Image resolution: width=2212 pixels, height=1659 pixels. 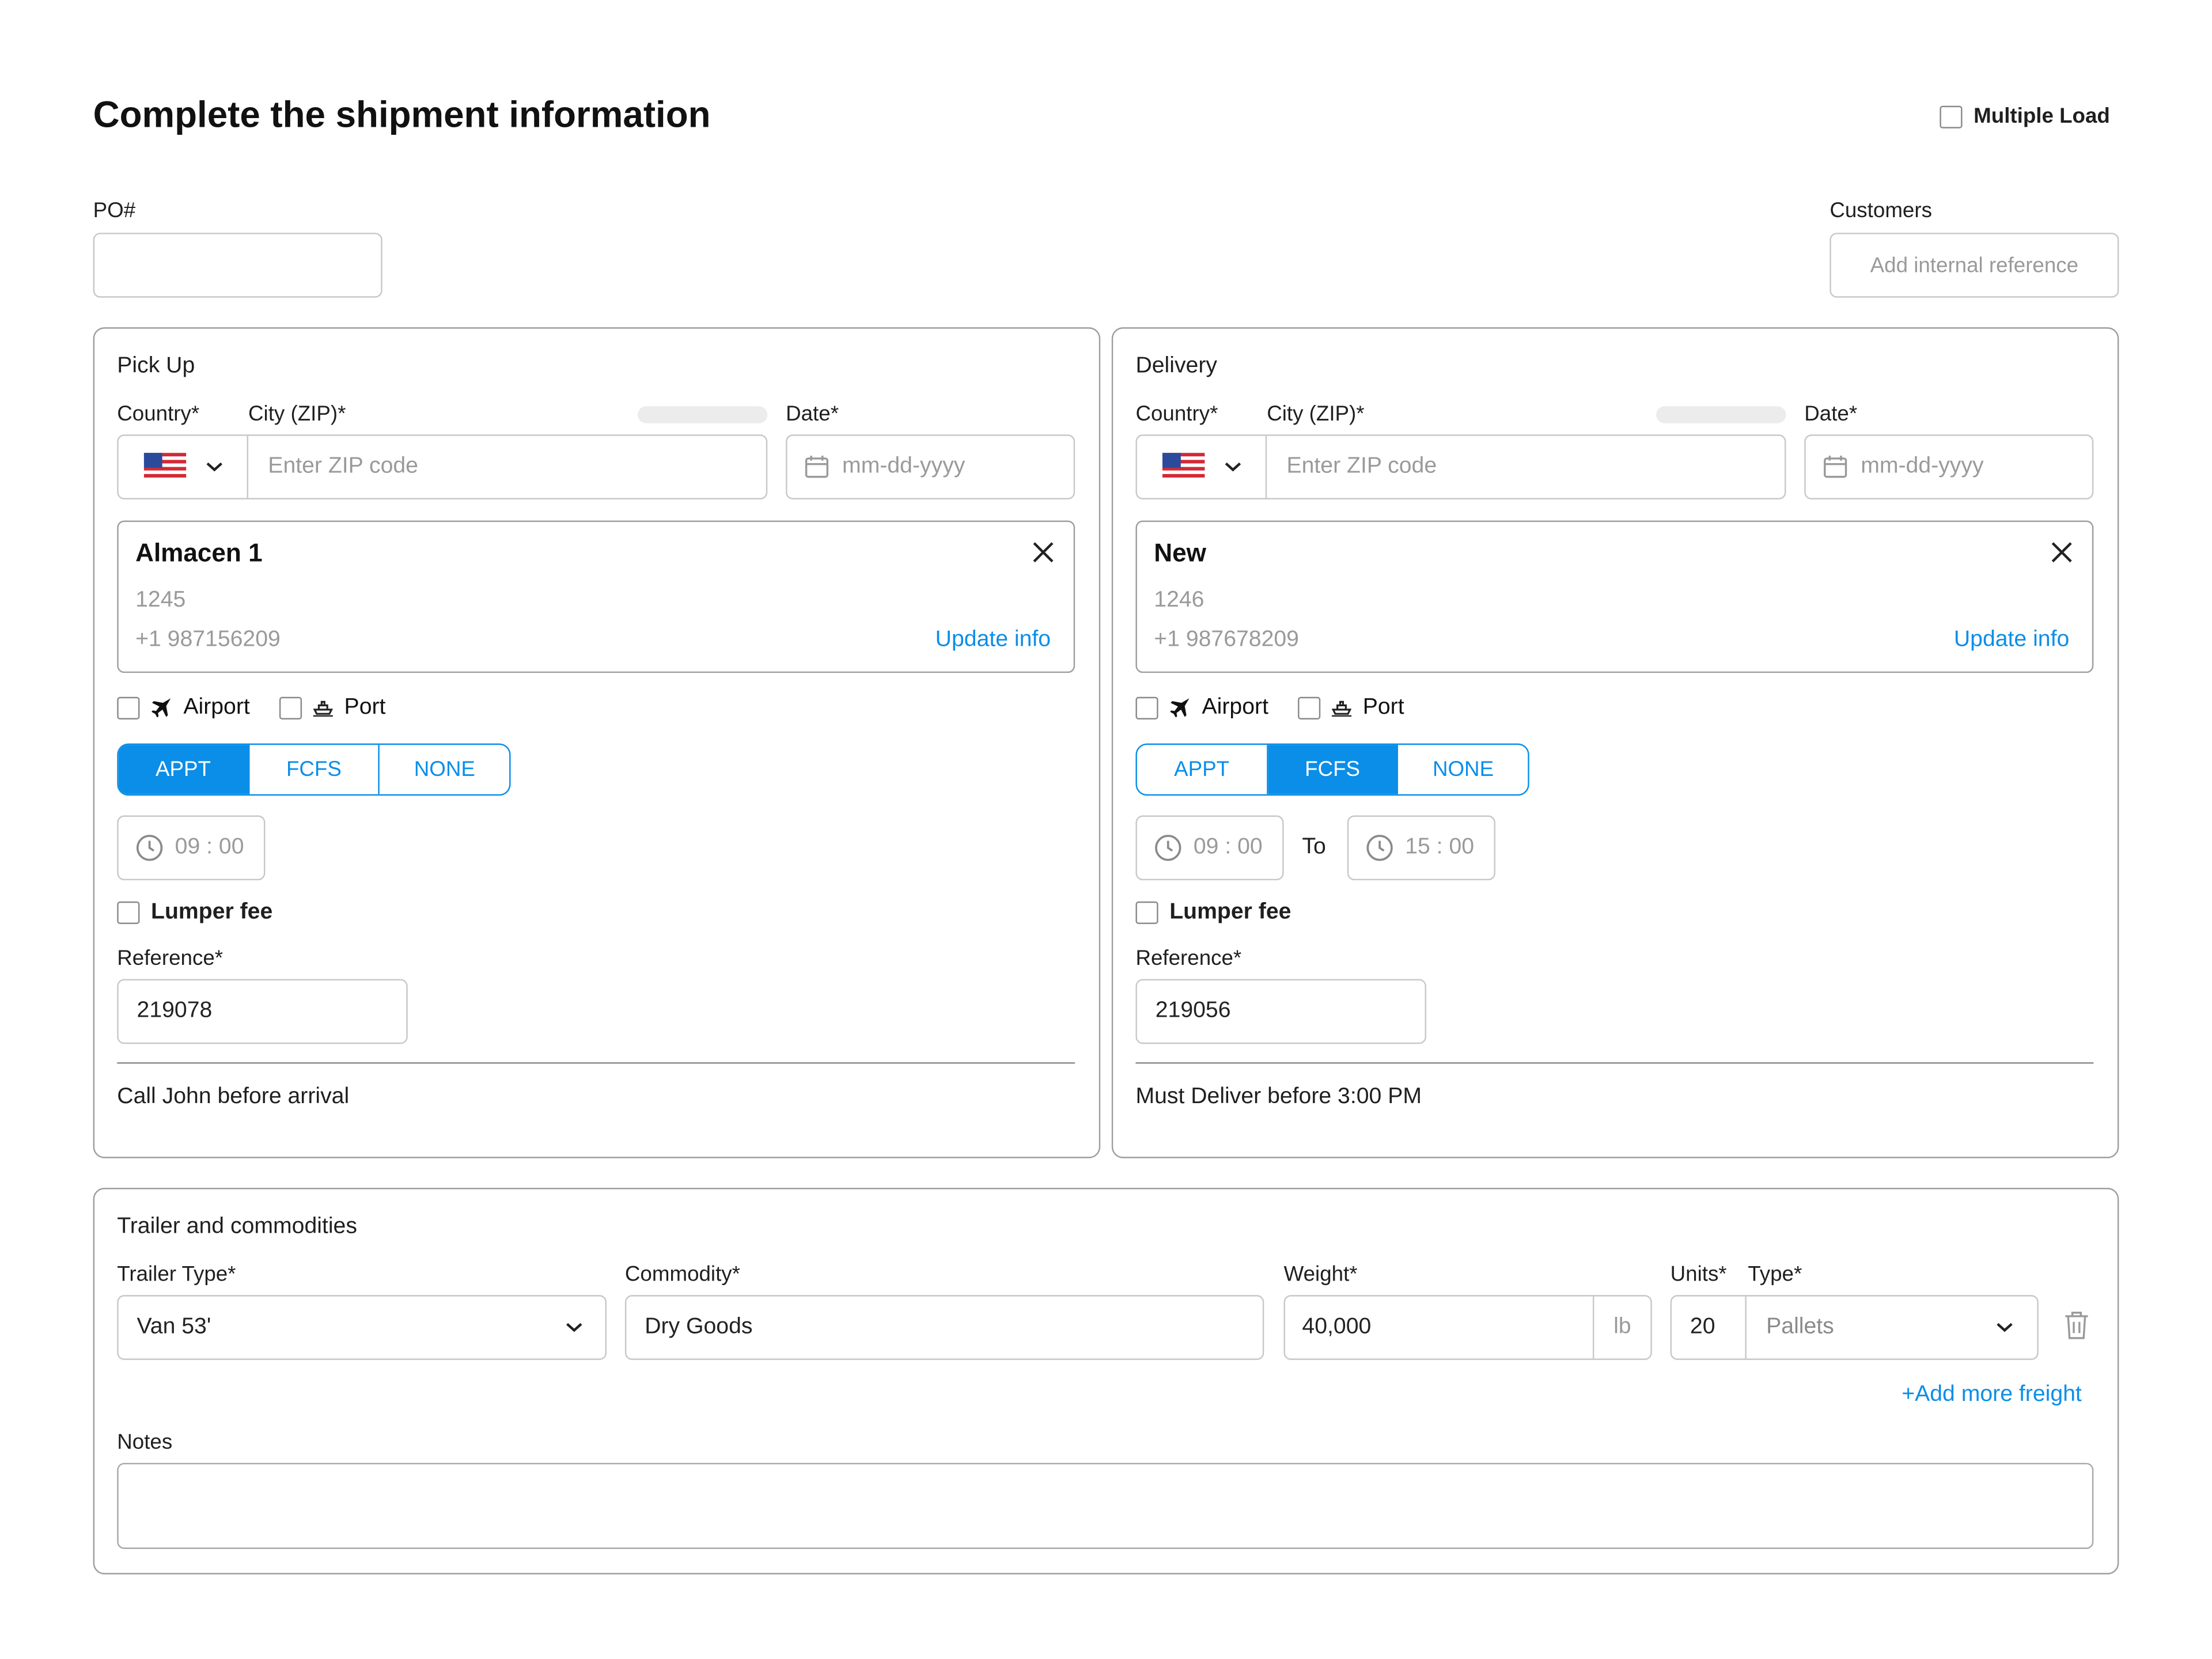 I want to click on weight-unit: lb, so click(x=1621, y=1327).